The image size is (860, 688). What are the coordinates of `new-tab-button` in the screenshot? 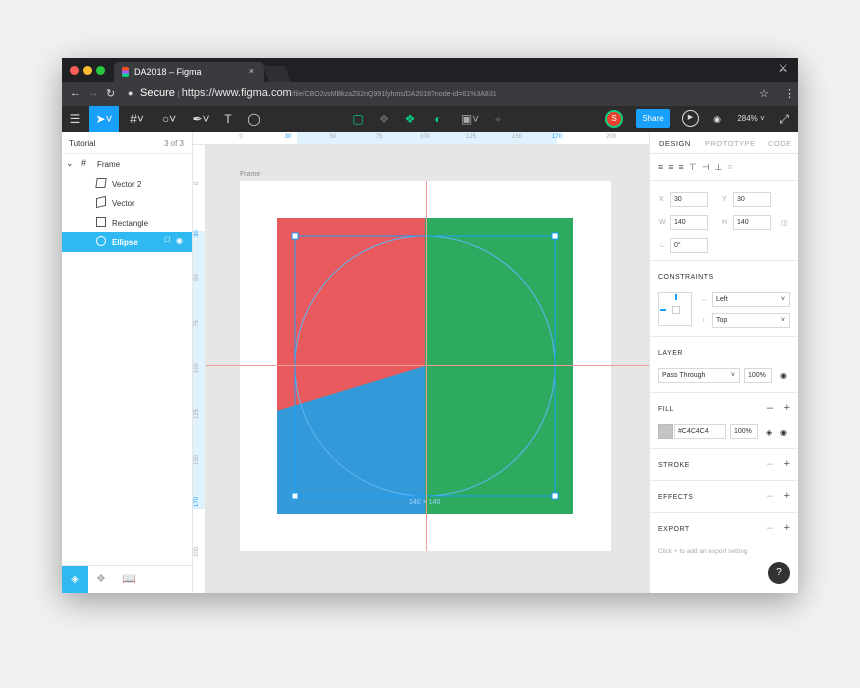 It's located at (277, 74).